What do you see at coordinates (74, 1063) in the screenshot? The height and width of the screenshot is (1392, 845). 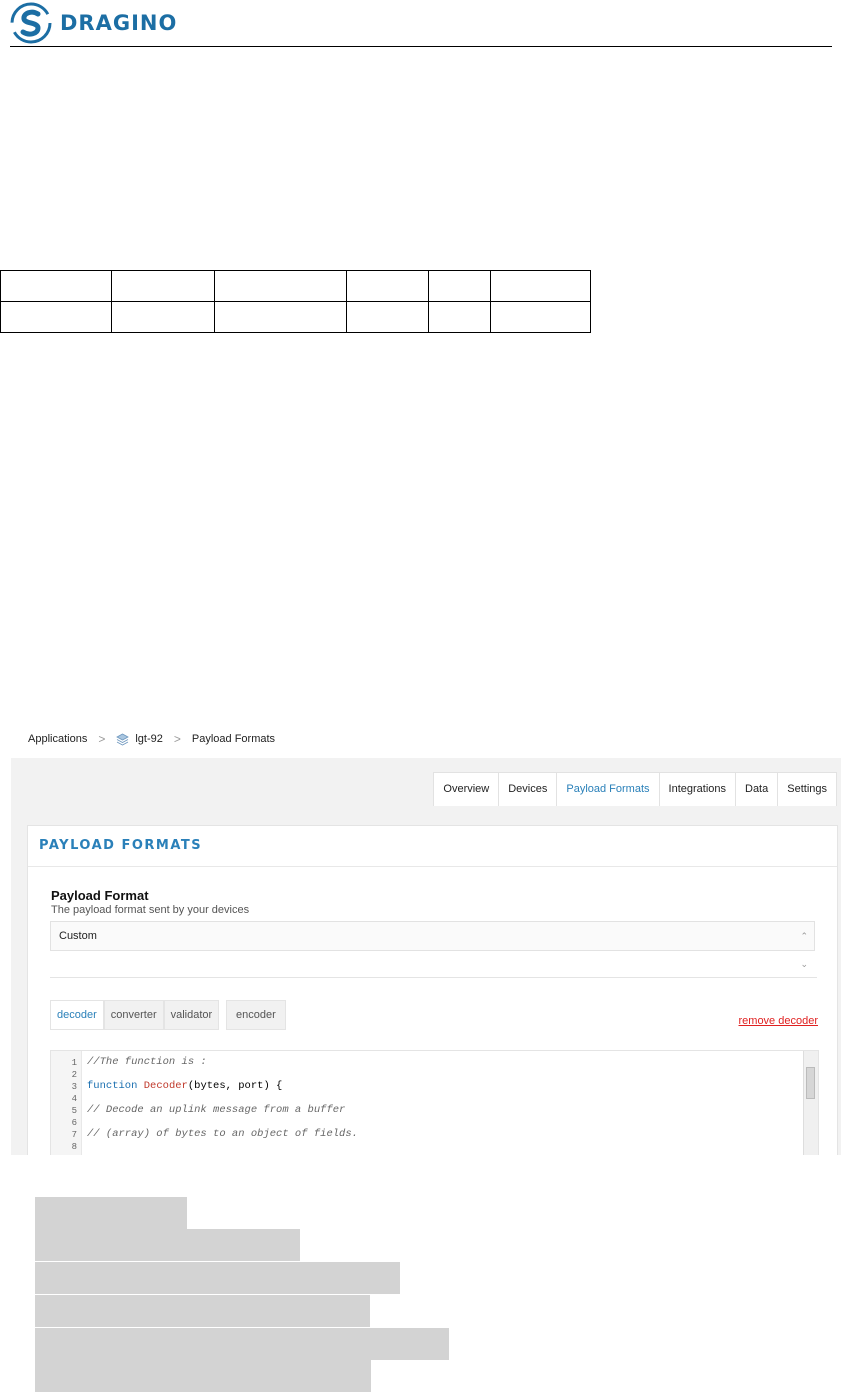 I see `line-number: 1` at bounding box center [74, 1063].